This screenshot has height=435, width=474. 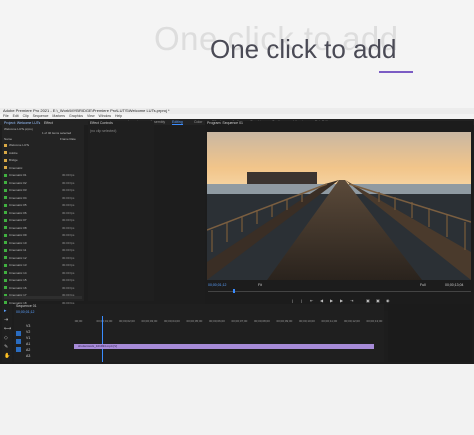 I want to click on workspace-editing: Editing, so click(x=177, y=122).